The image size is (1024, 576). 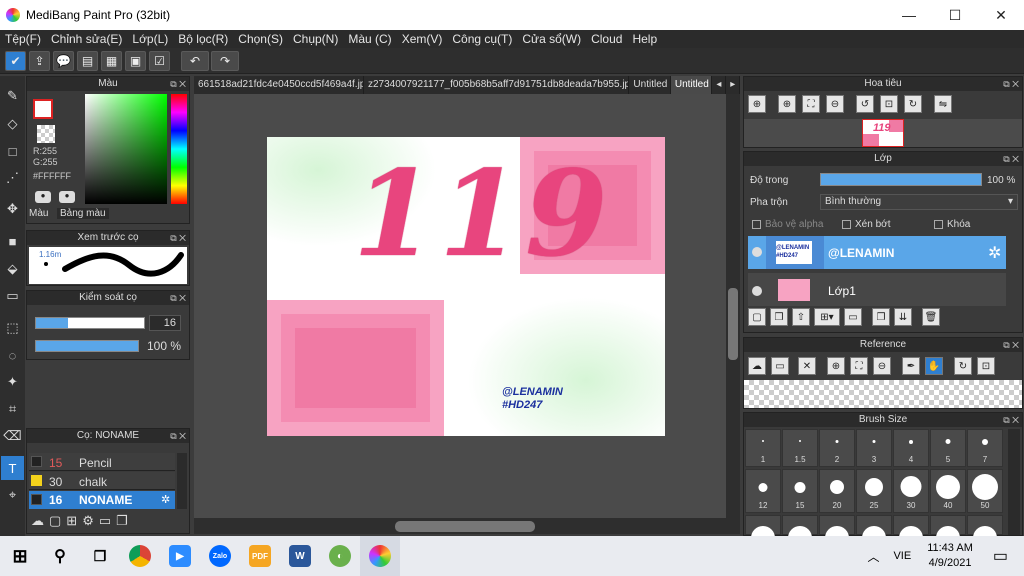 I want to click on tab-palette: Bảng màu, so click(x=83, y=213).